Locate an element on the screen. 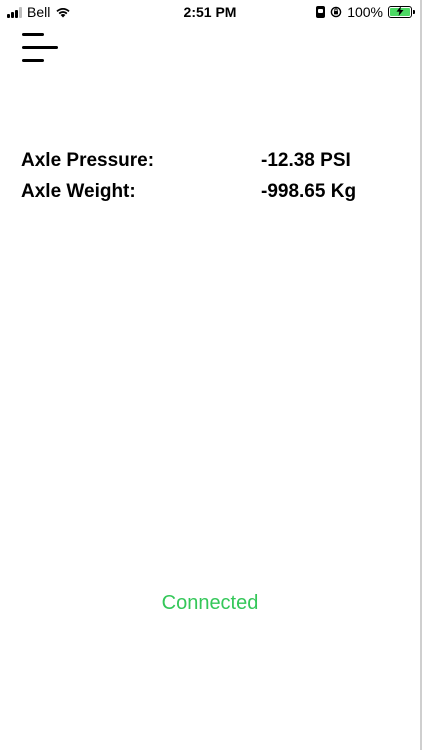  connection-status: Connected is located at coordinates (210, 603).